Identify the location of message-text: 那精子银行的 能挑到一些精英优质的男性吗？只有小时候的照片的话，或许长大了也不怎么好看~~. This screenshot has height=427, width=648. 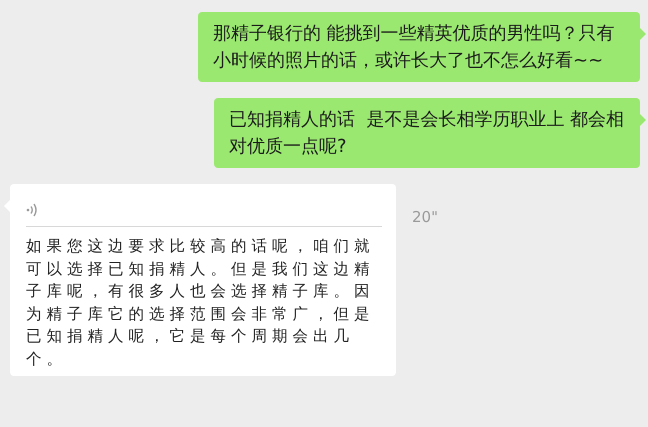
(414, 47).